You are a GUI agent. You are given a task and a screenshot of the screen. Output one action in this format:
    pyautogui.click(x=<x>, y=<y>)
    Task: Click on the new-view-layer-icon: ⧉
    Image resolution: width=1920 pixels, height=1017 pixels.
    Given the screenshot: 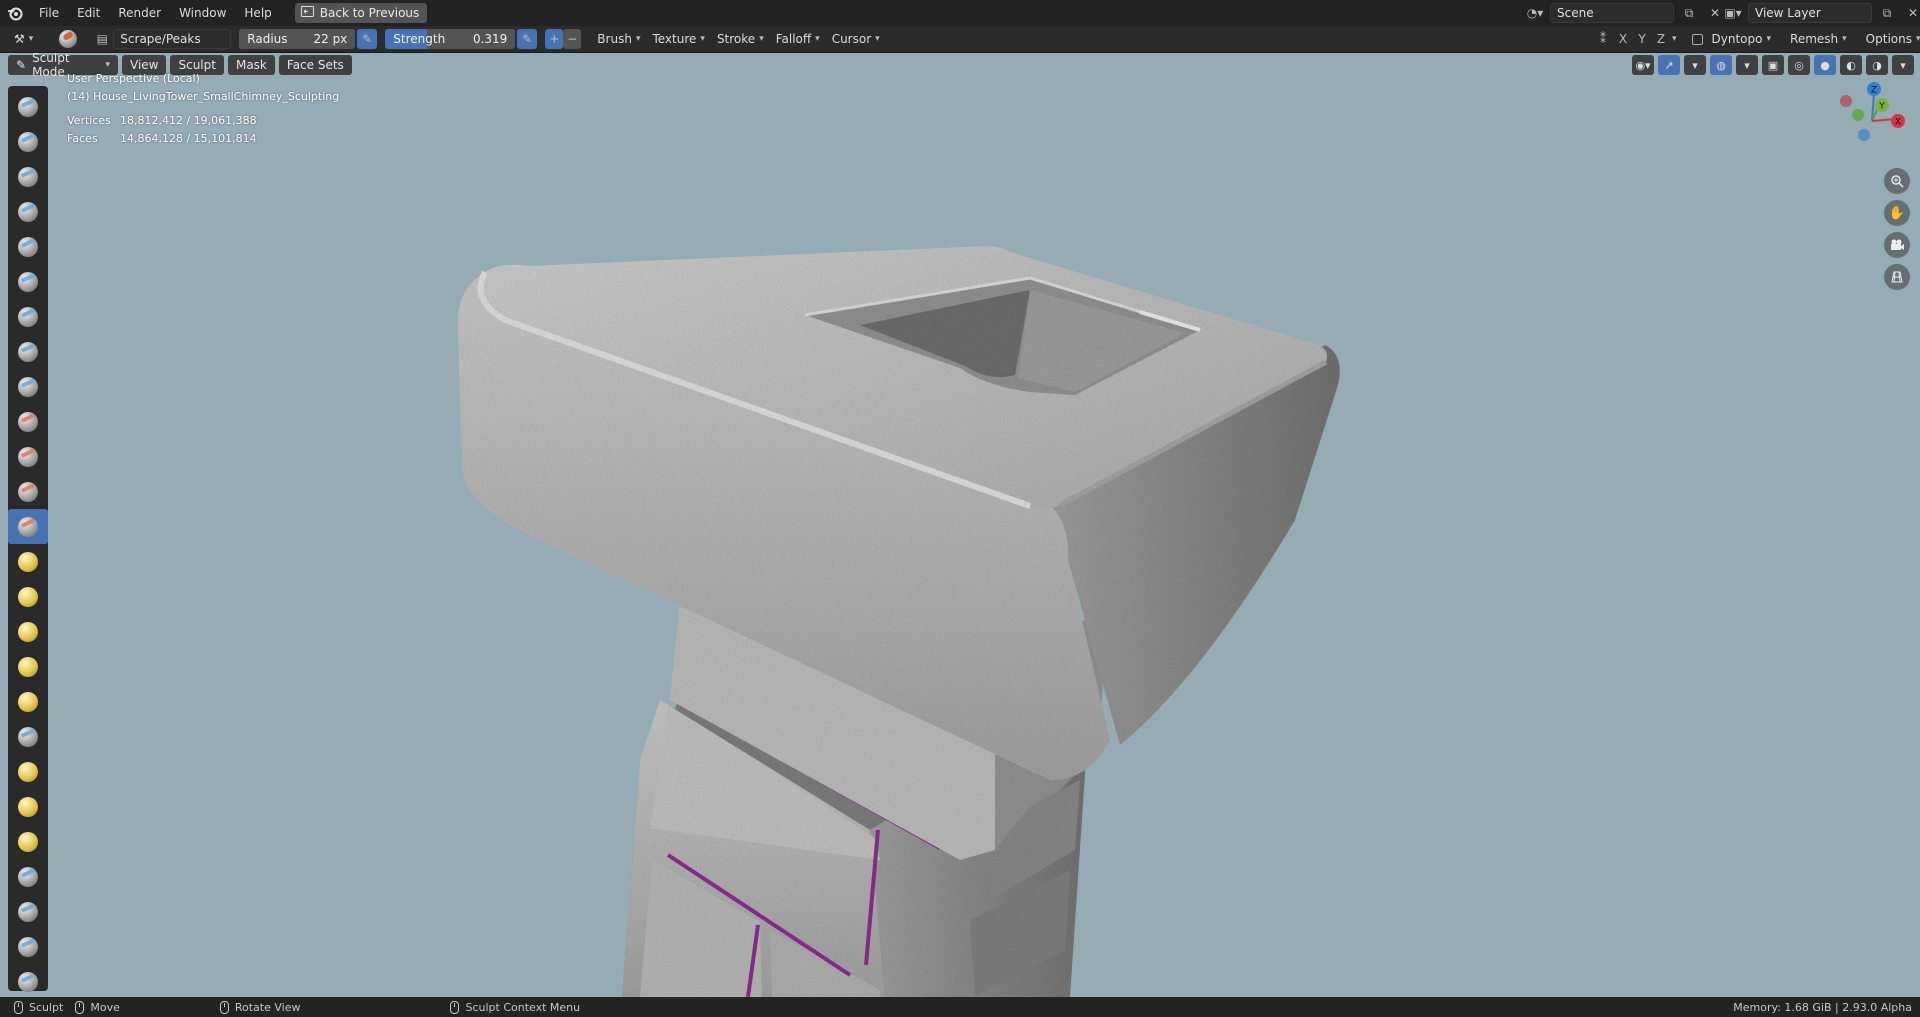 What is the action you would take?
    pyautogui.click(x=1887, y=13)
    